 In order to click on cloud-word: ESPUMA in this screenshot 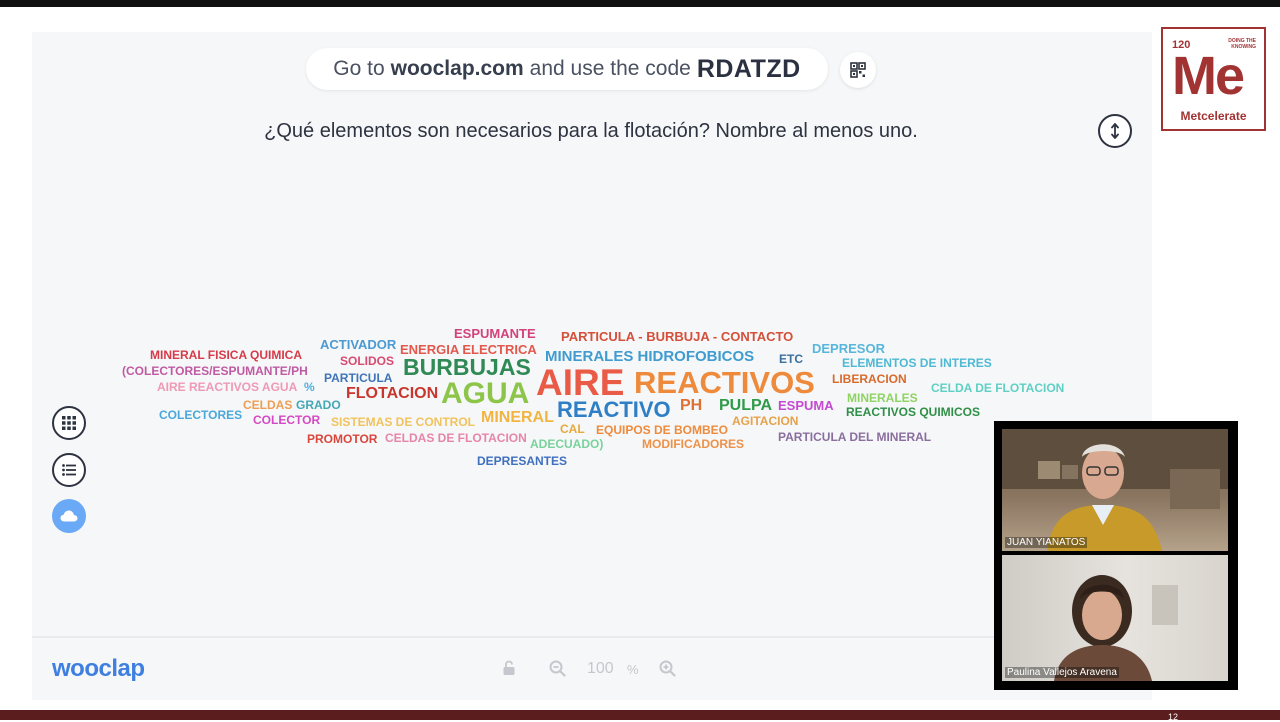, I will do `click(806, 405)`.